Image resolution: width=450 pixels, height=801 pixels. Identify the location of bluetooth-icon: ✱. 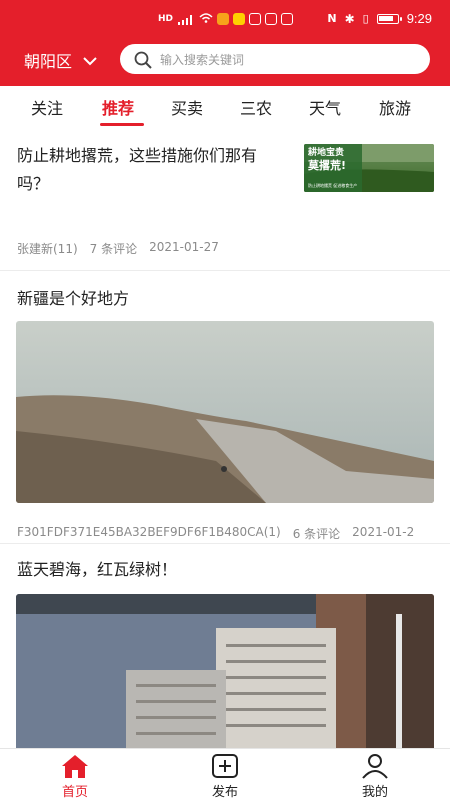
(349, 18).